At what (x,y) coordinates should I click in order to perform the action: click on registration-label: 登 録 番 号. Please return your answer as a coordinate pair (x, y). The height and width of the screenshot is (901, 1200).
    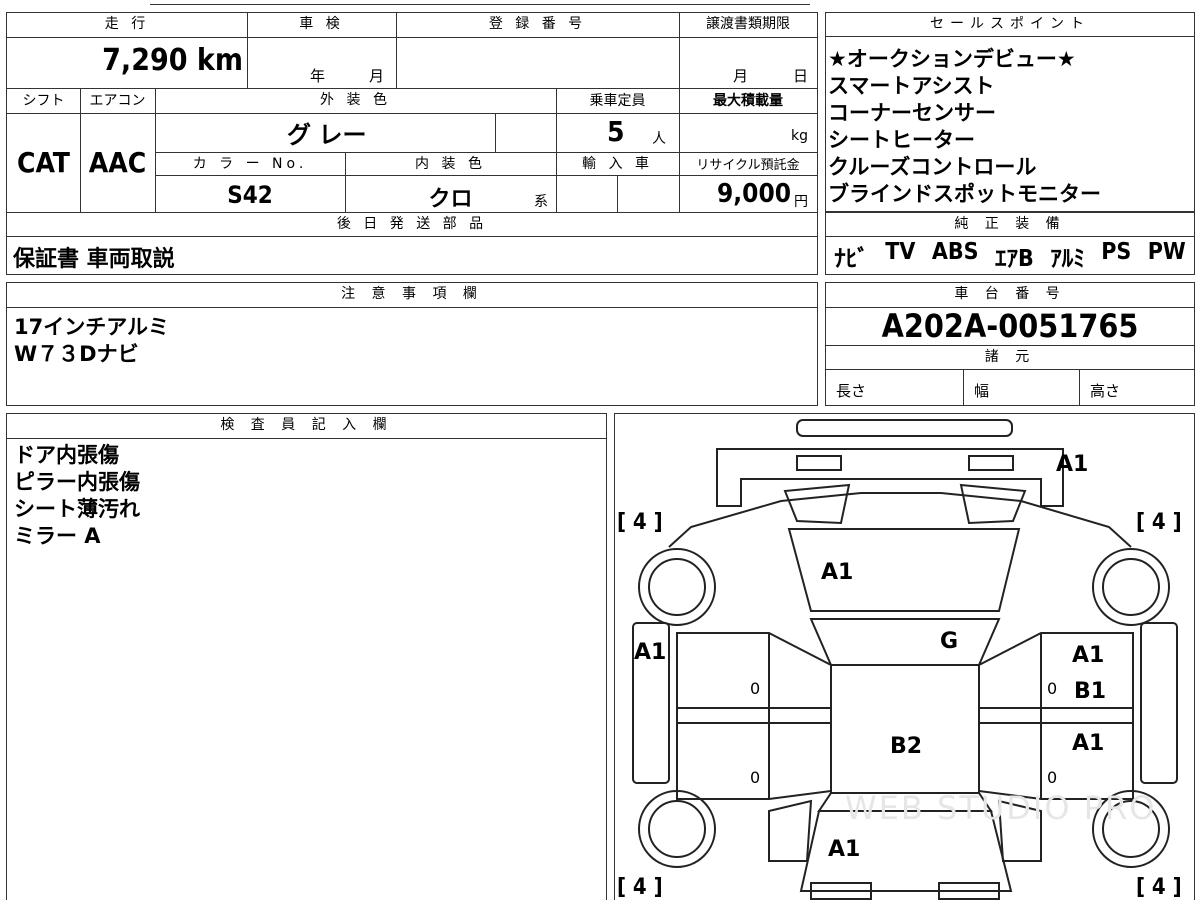
    Looking at the image, I should click on (537, 24).